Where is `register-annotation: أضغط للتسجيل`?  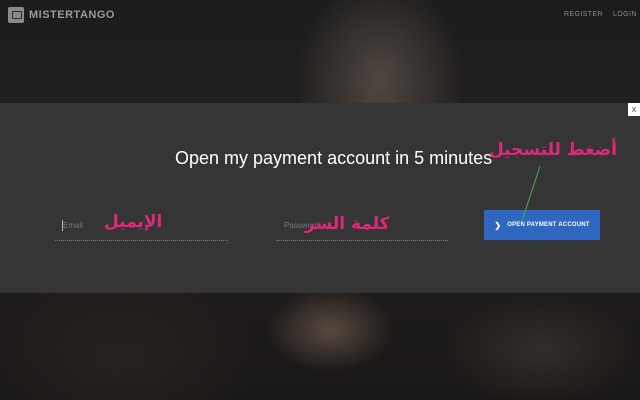
register-annotation: أضغط للتسجيل is located at coordinates (553, 150).